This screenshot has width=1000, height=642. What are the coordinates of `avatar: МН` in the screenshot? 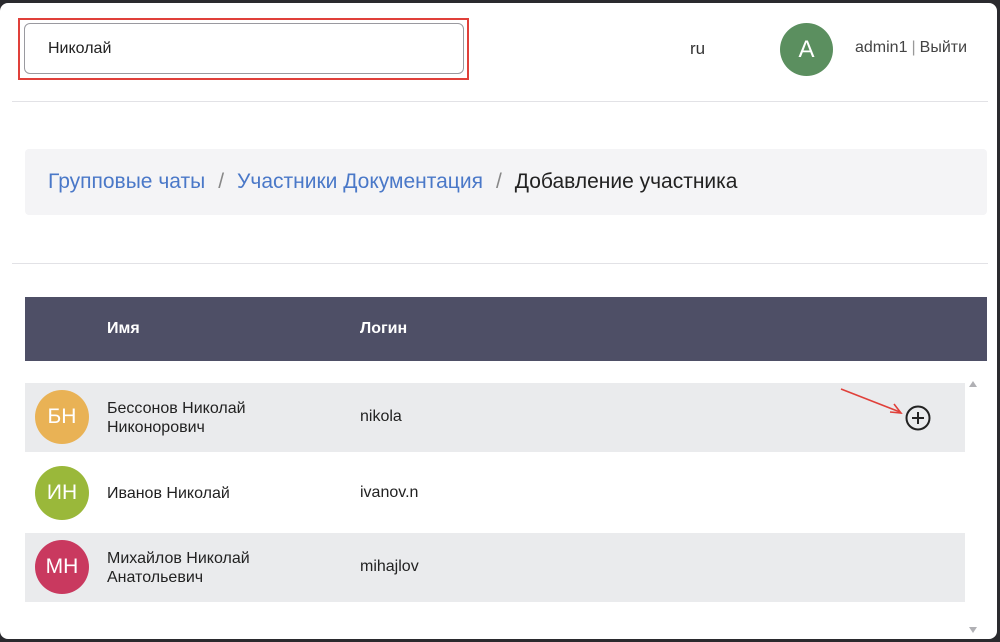 It's located at (62, 567).